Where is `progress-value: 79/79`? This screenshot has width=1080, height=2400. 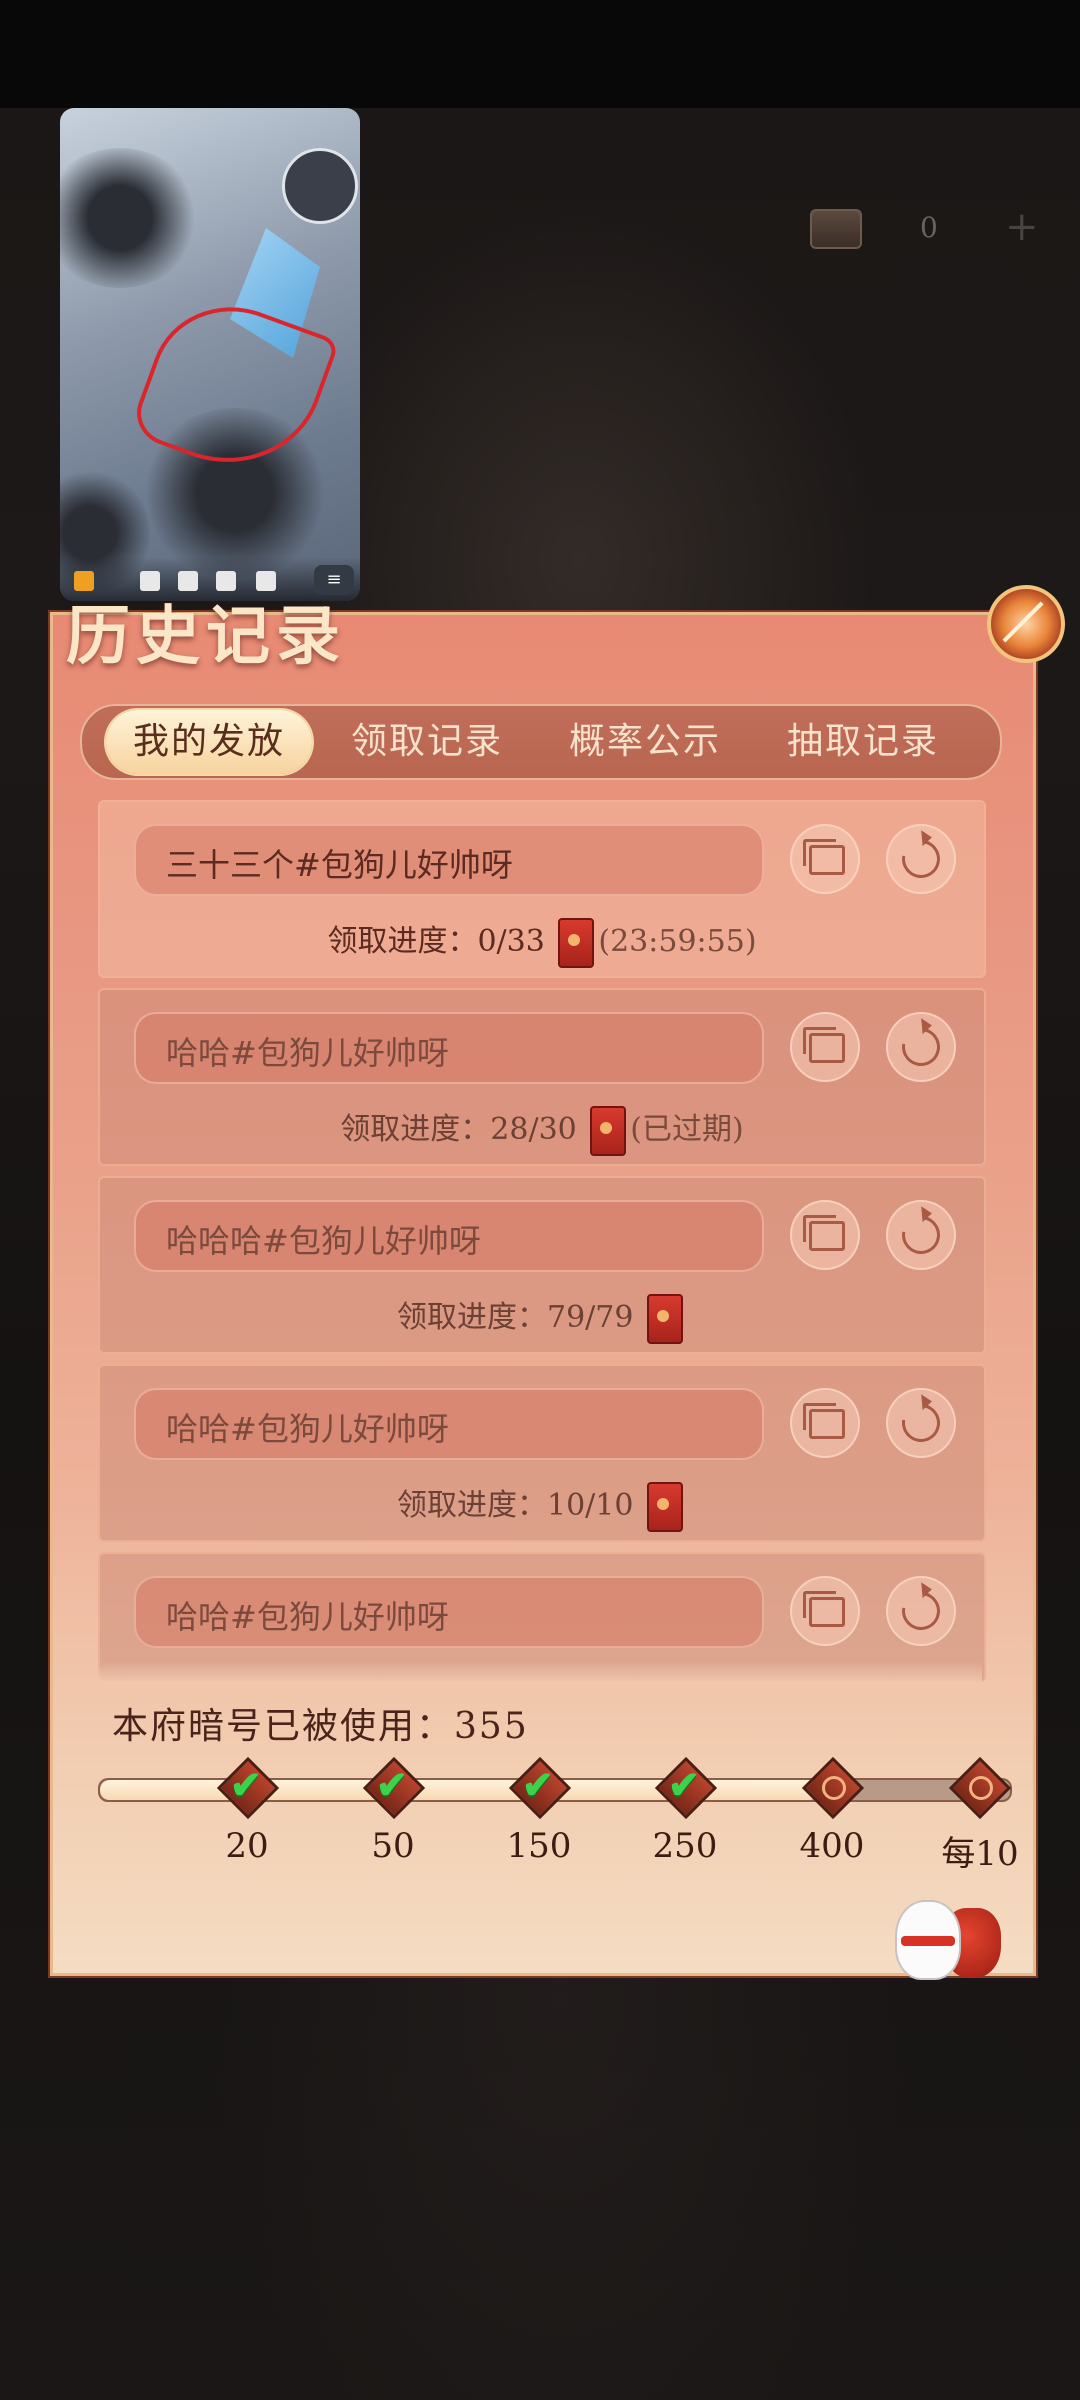 progress-value: 79/79 is located at coordinates (590, 1317).